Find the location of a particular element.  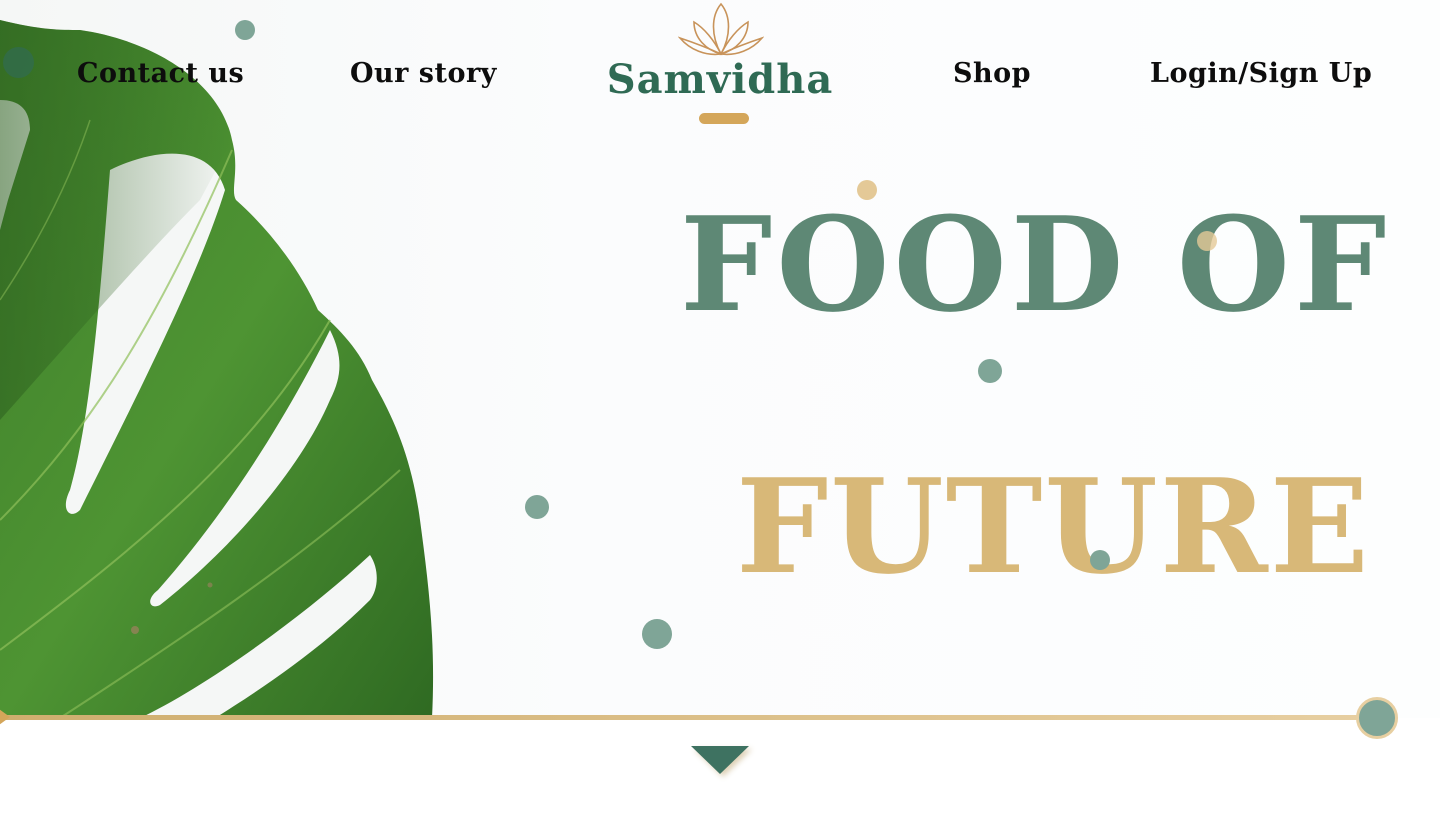

brand-logo: Samvidha is located at coordinates (720, 65).